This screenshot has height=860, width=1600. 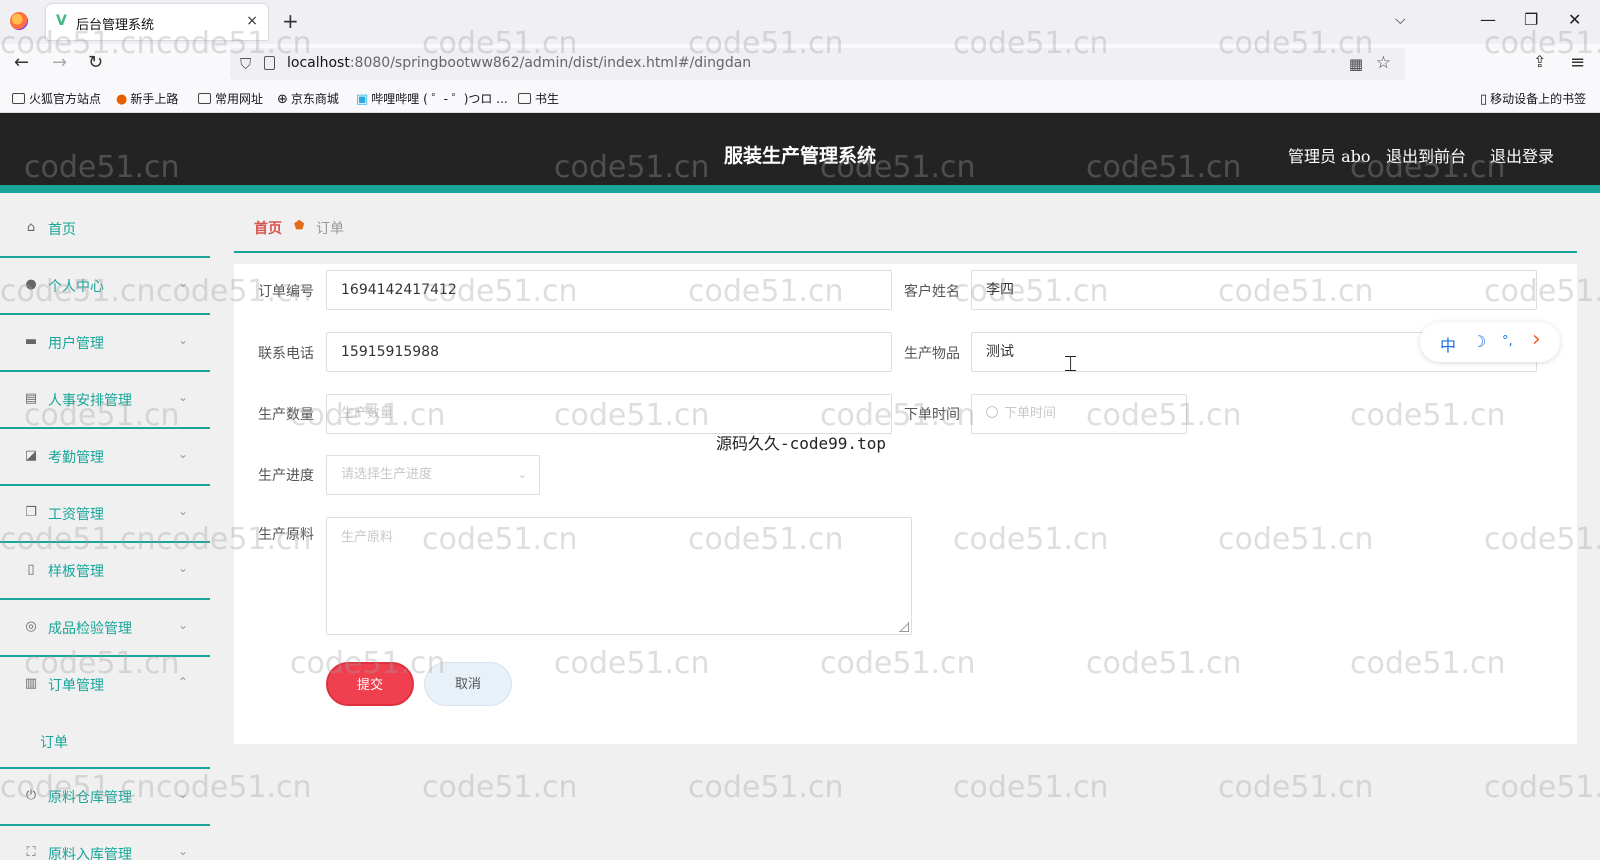 What do you see at coordinates (90, 401) in the screenshot?
I see `sidebar-item-label: 人事安排管理` at bounding box center [90, 401].